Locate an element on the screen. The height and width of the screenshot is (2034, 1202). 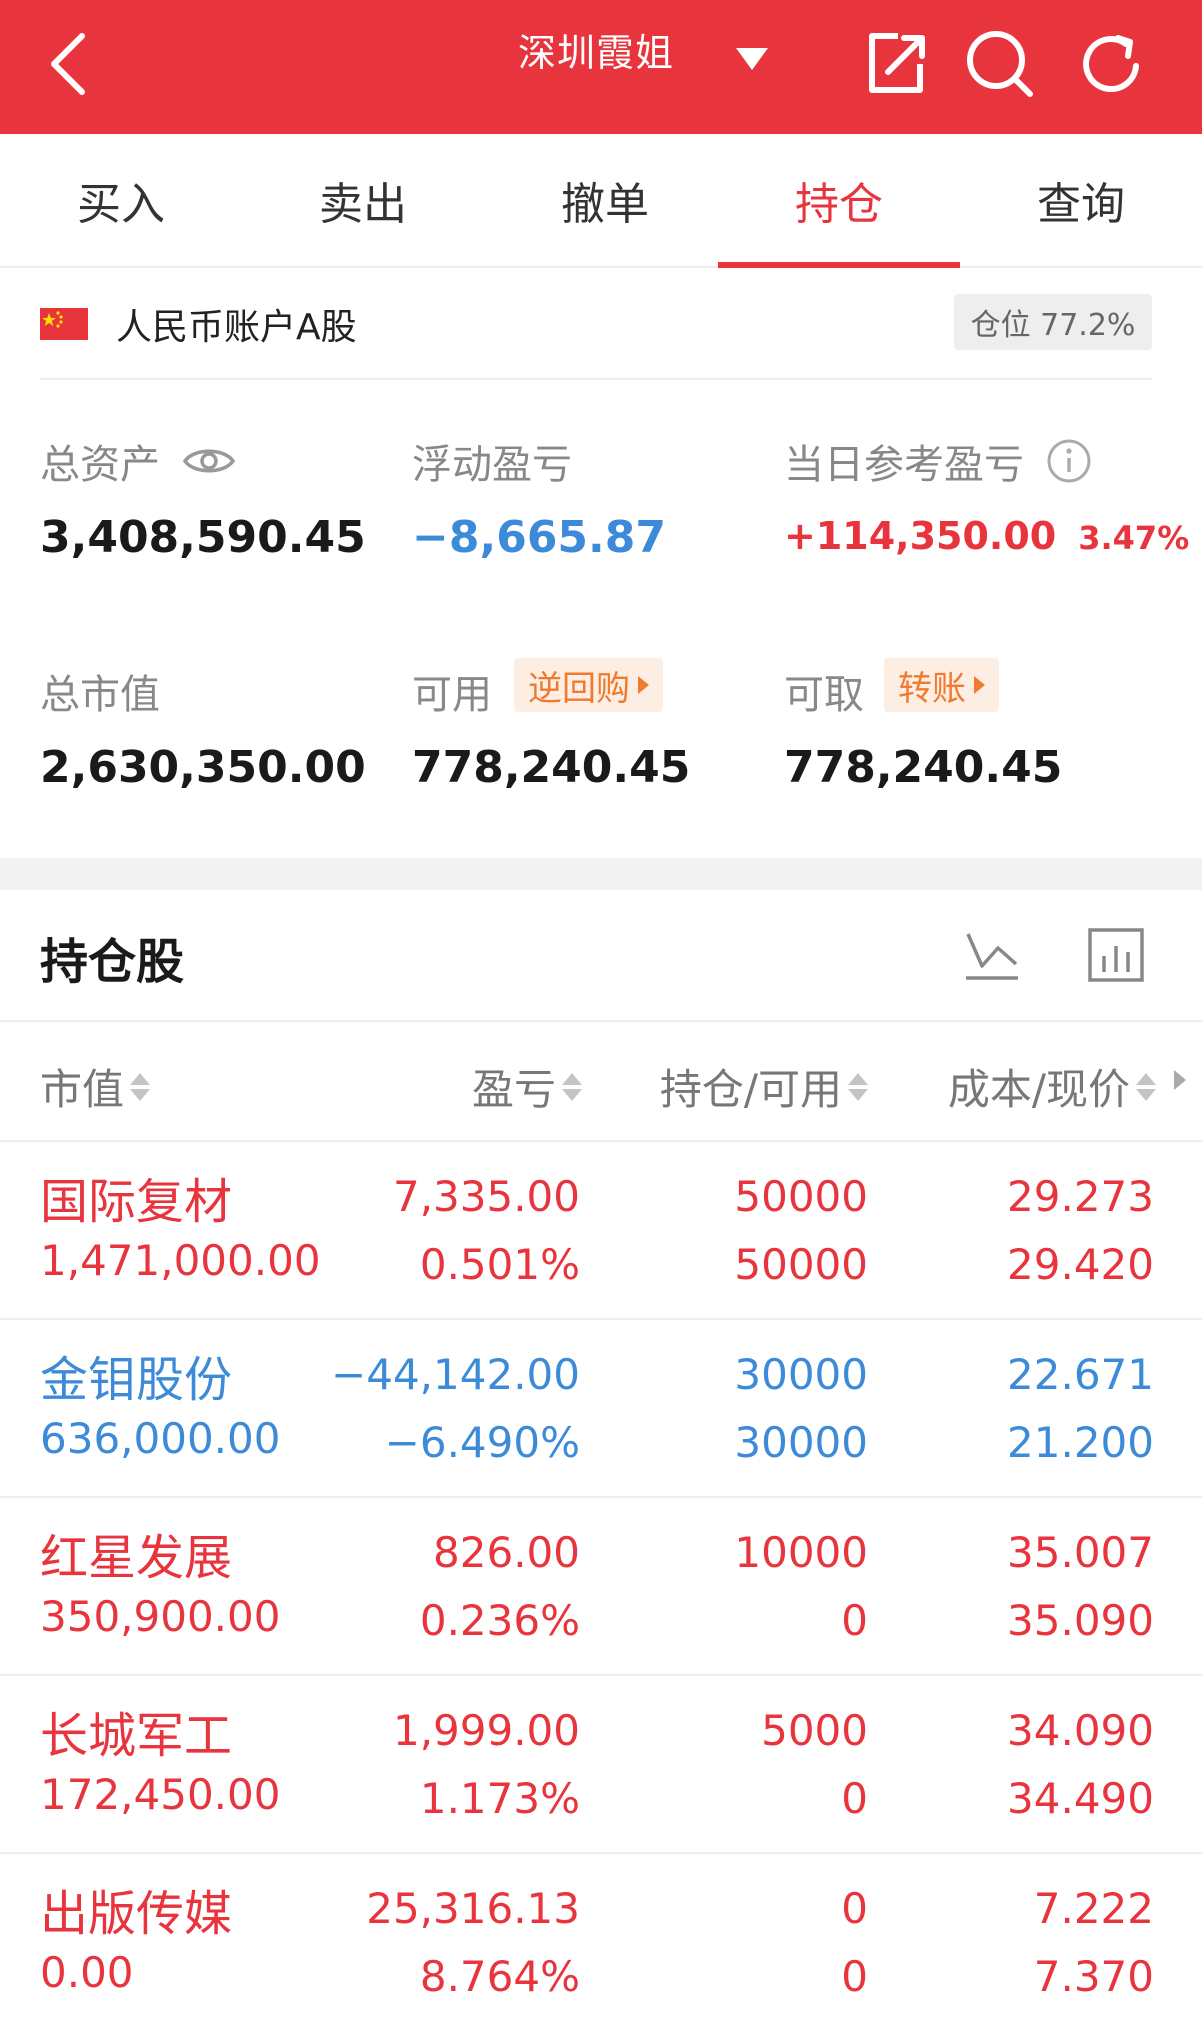
eye-icon is located at coordinates (209, 461).